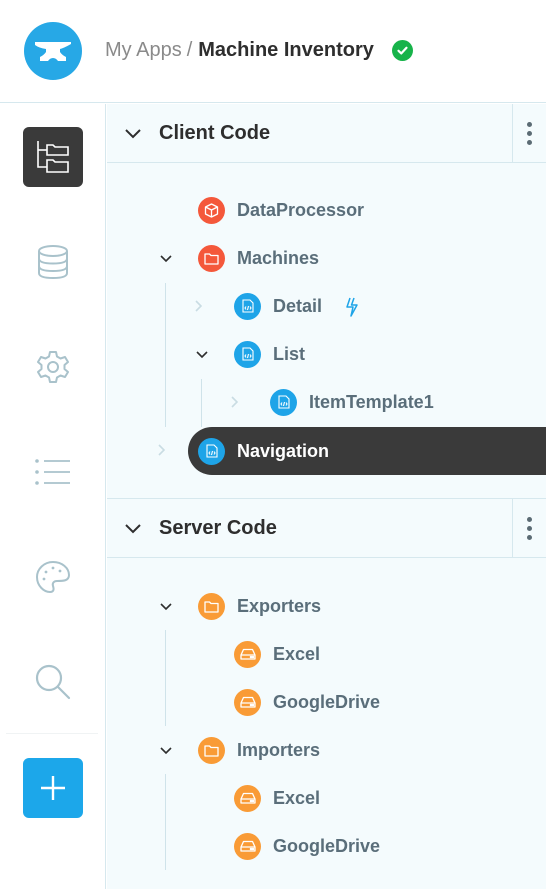 The height and width of the screenshot is (889, 546). I want to click on tree-item-label: List, so click(289, 353).